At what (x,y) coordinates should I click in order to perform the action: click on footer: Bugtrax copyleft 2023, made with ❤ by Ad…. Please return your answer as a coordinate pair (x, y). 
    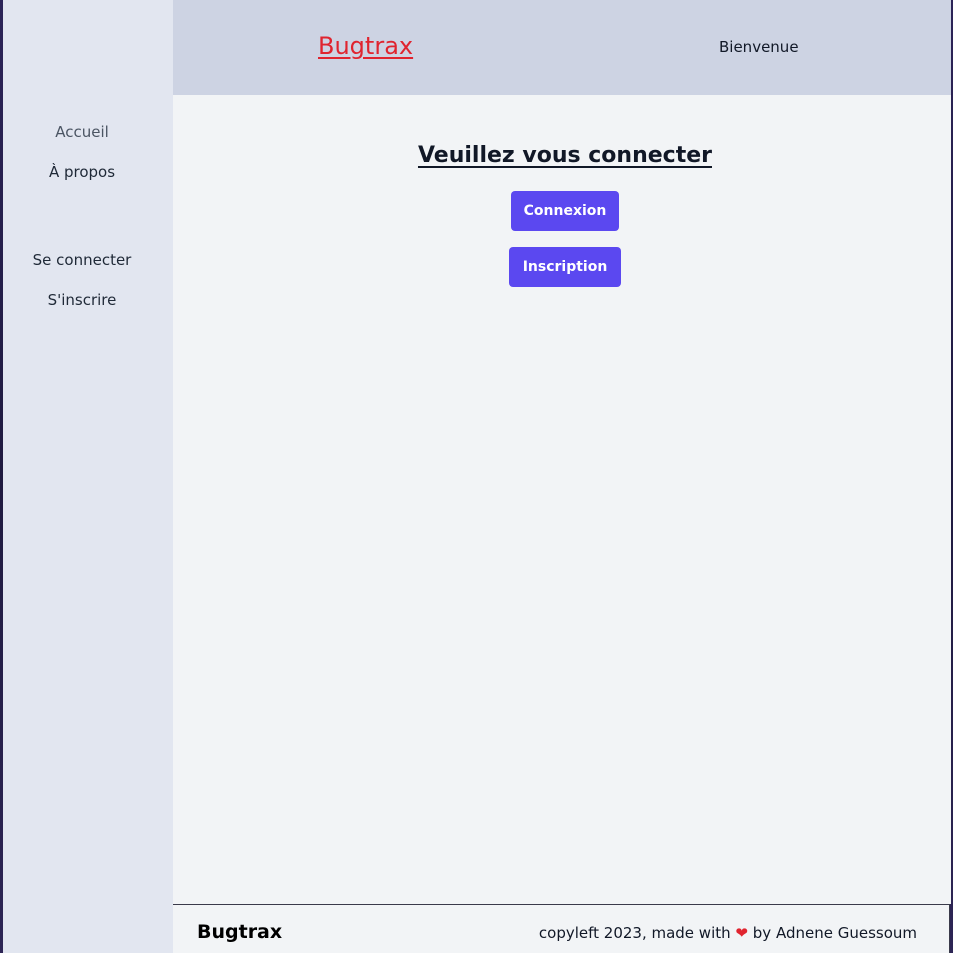
    Looking at the image, I should click on (561, 928).